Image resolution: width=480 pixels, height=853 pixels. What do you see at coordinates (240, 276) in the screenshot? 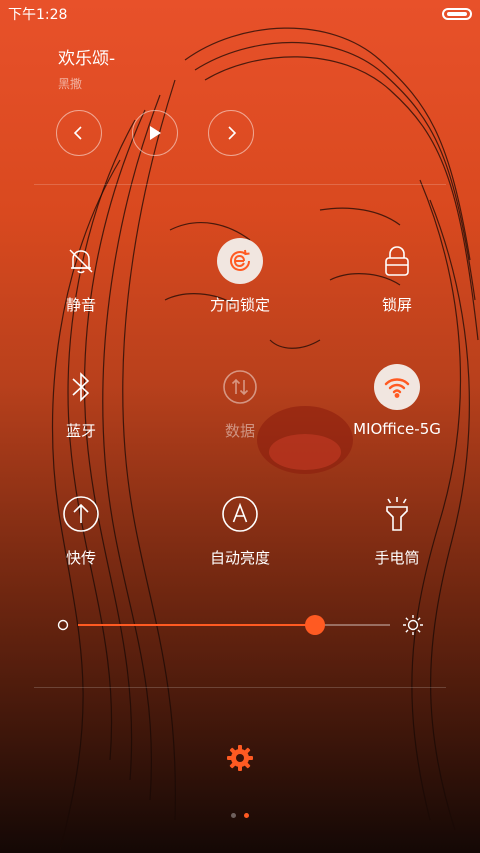
I see `toggle-rotation-lock: 方向锁定` at bounding box center [240, 276].